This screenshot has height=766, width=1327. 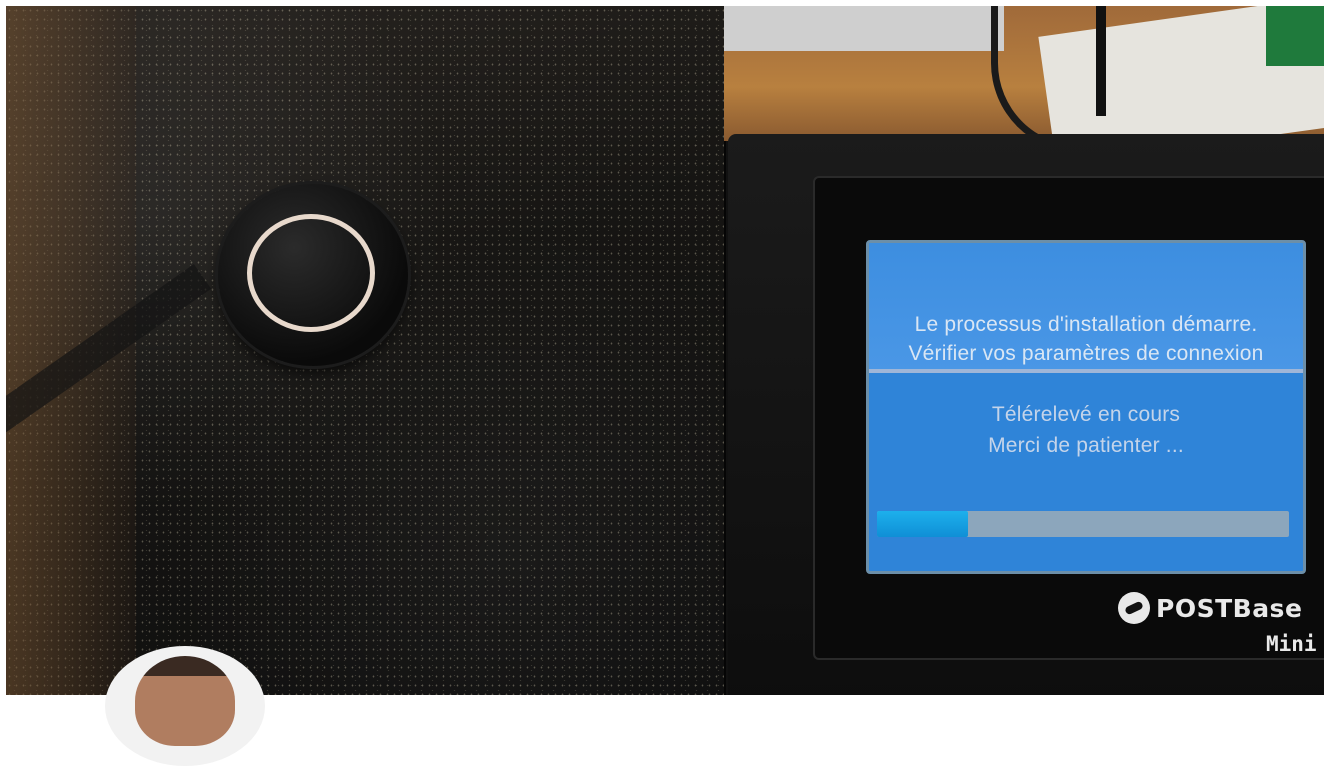 I want to click on background-wall, so click(x=864, y=28).